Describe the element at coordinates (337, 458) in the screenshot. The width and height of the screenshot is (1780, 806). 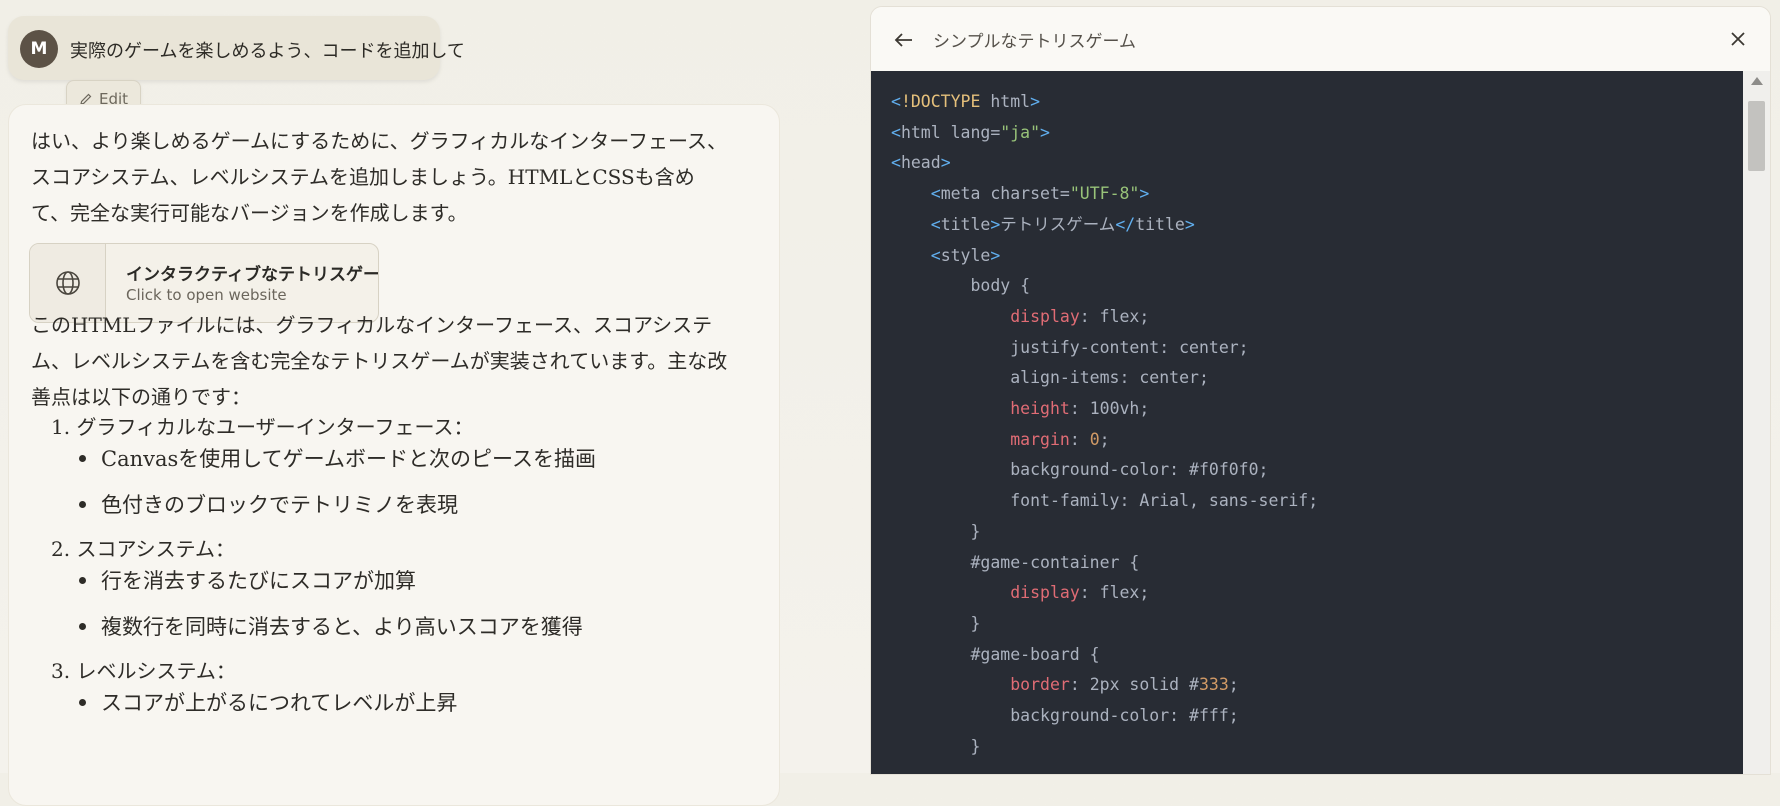
I see `list-bullet: Canvasを使用してゲームボードと次のピースを描画` at that location.